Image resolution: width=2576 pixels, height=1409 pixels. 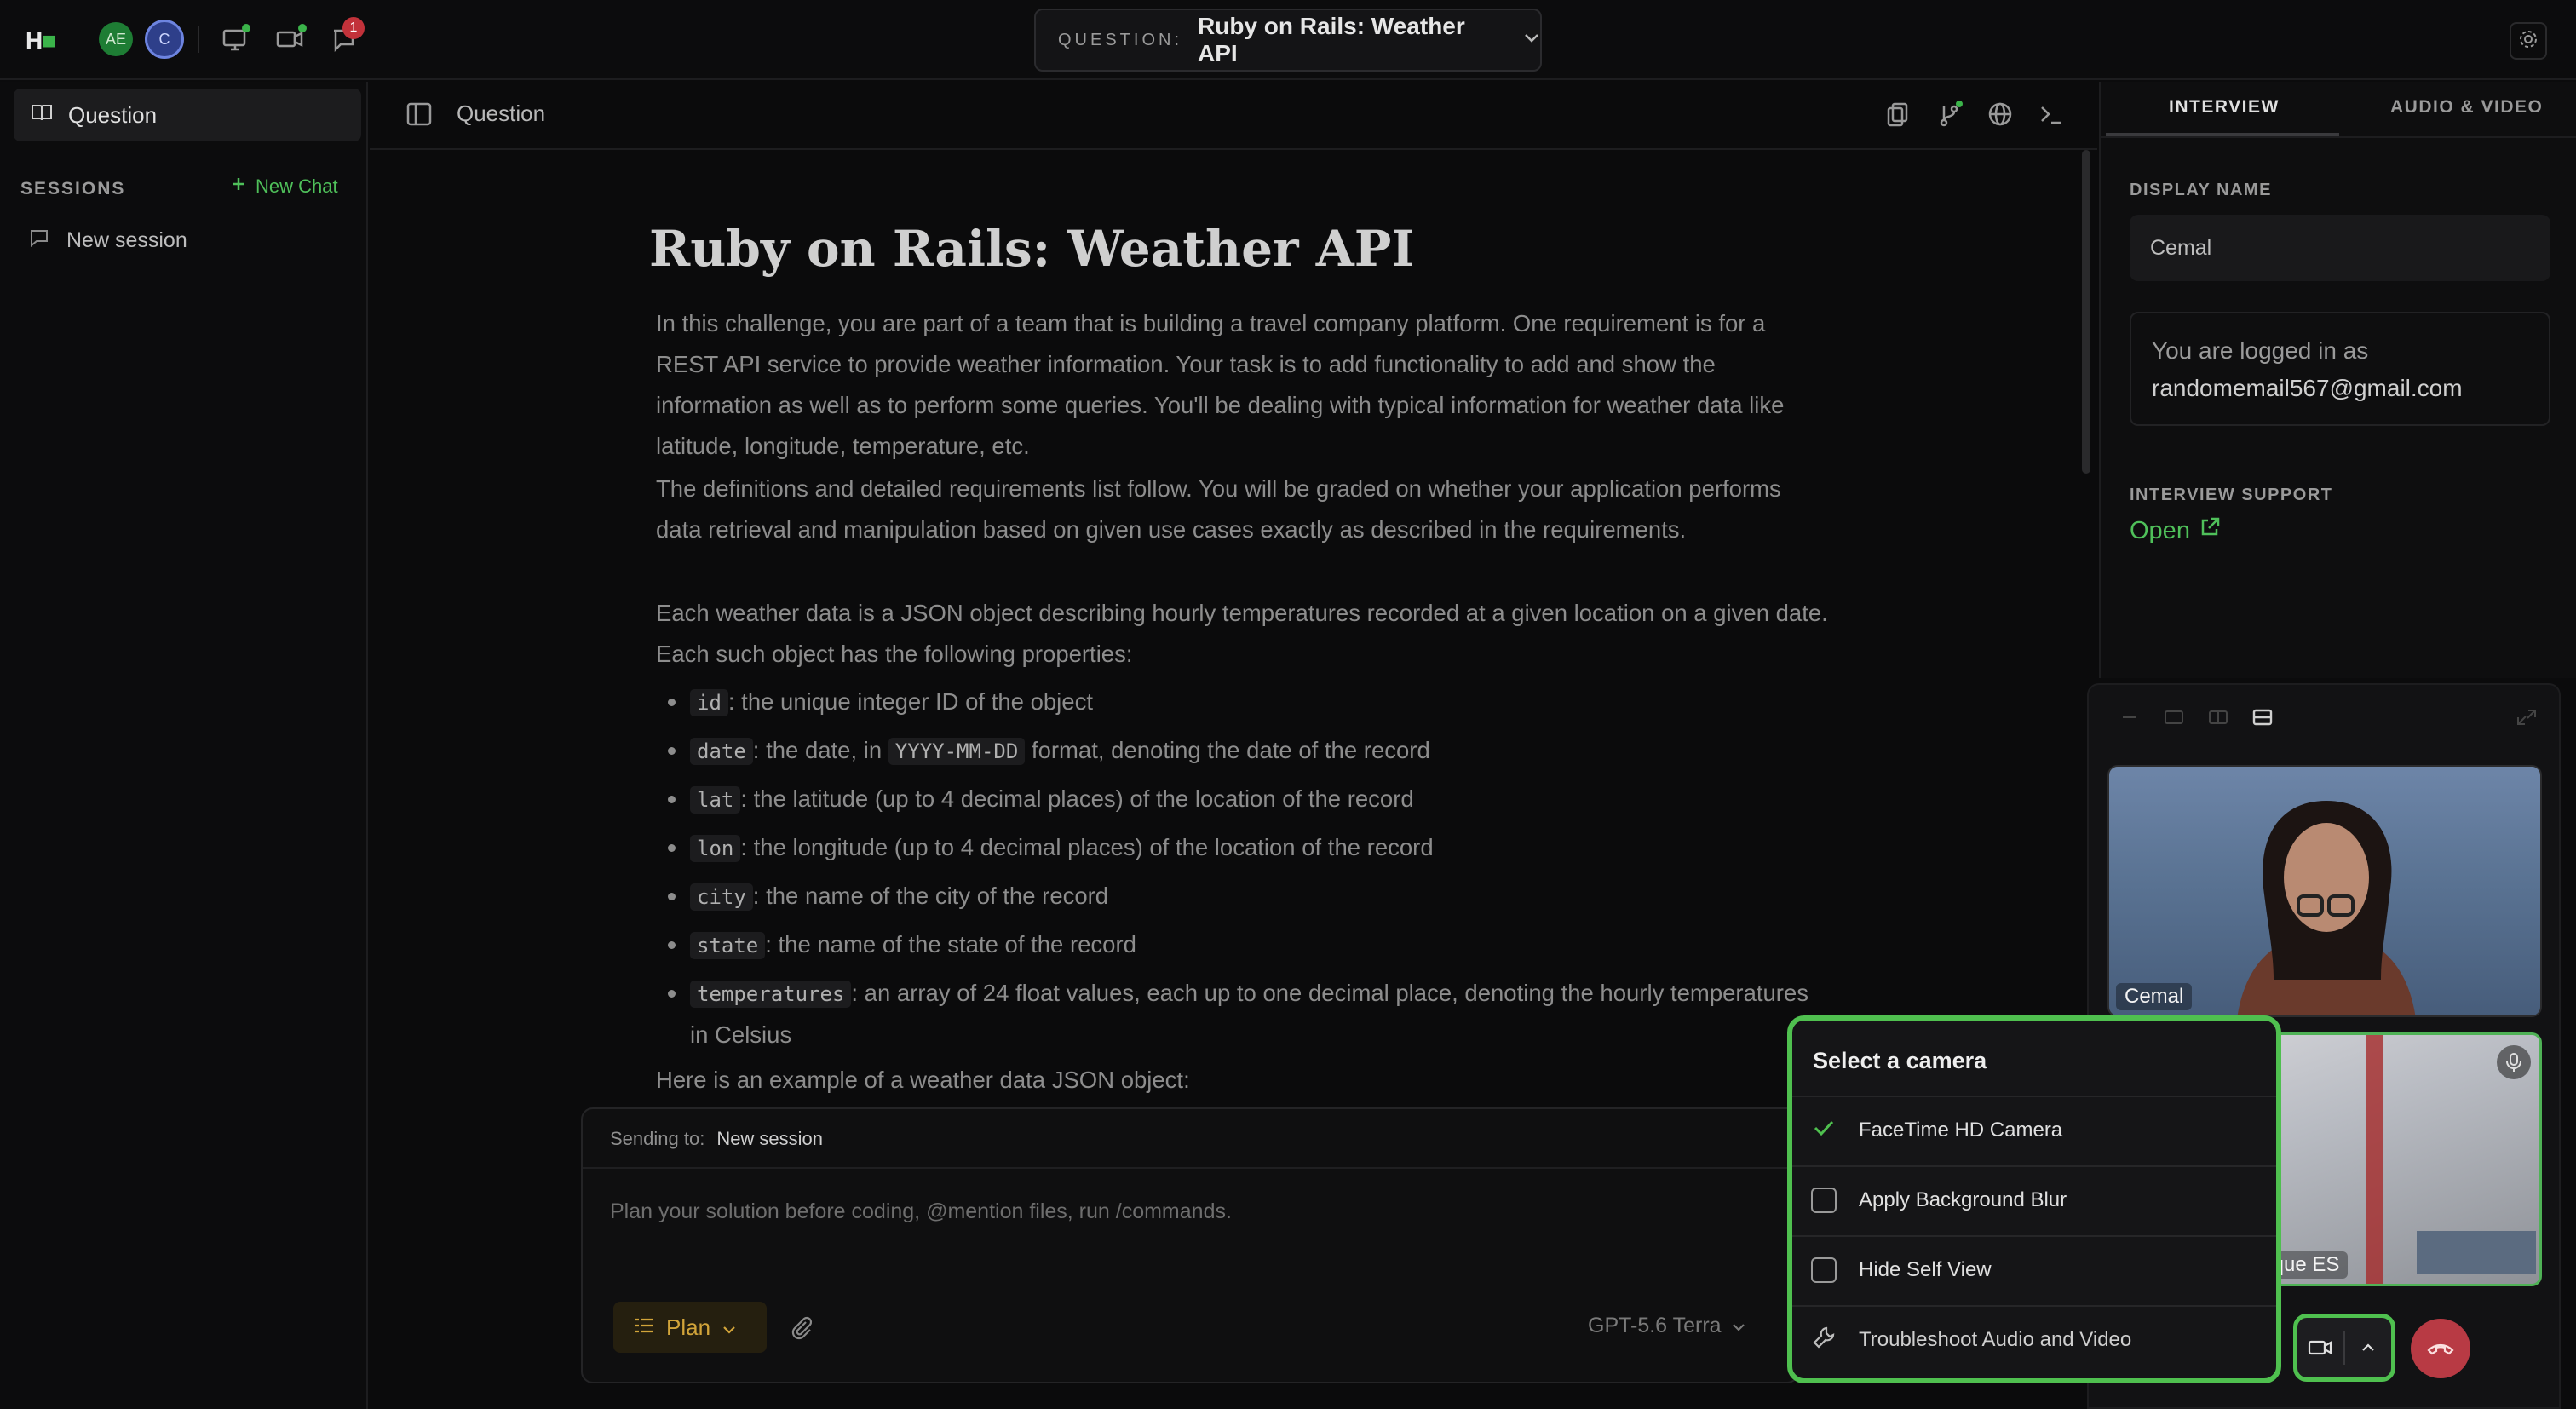 What do you see at coordinates (42, 115) in the screenshot?
I see `book-icon` at bounding box center [42, 115].